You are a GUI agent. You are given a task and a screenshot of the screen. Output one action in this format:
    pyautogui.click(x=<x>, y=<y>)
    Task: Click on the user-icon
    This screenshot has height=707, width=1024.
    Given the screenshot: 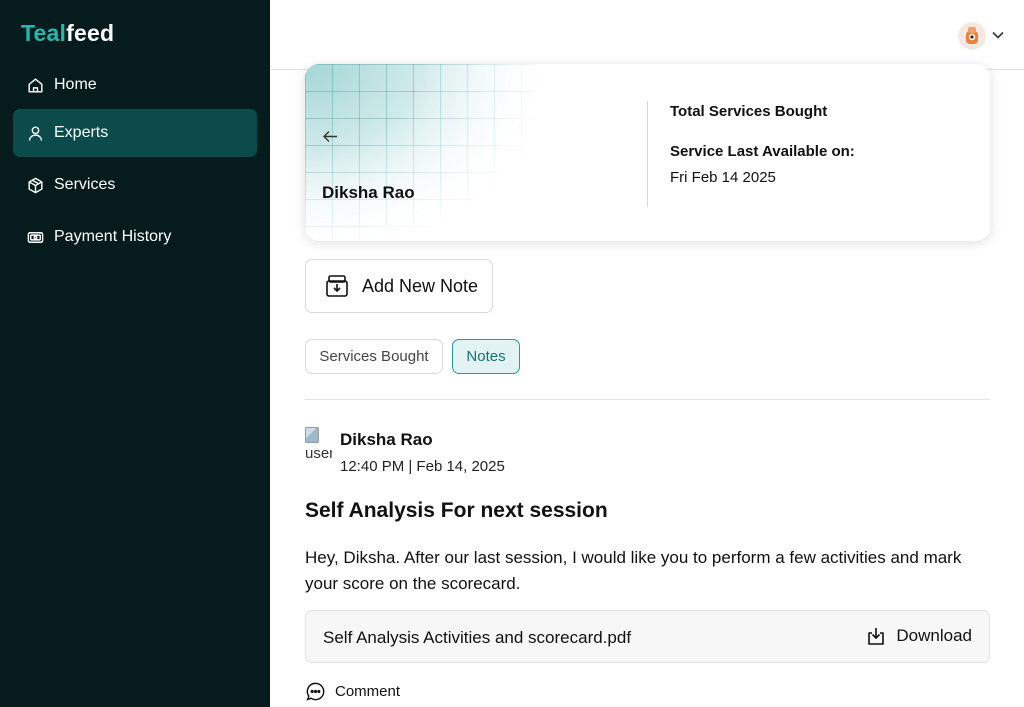 What is the action you would take?
    pyautogui.click(x=35, y=133)
    